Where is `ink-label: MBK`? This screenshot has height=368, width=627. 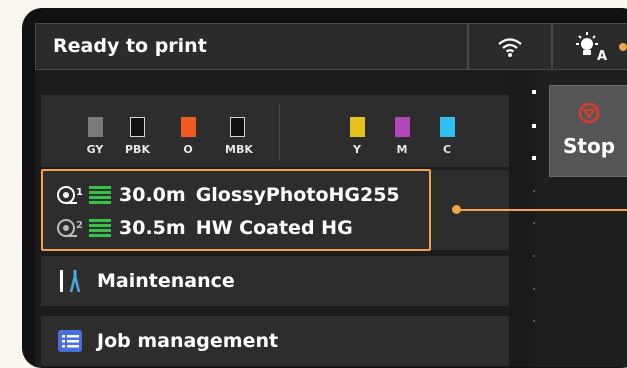
ink-label: MBK is located at coordinates (239, 149).